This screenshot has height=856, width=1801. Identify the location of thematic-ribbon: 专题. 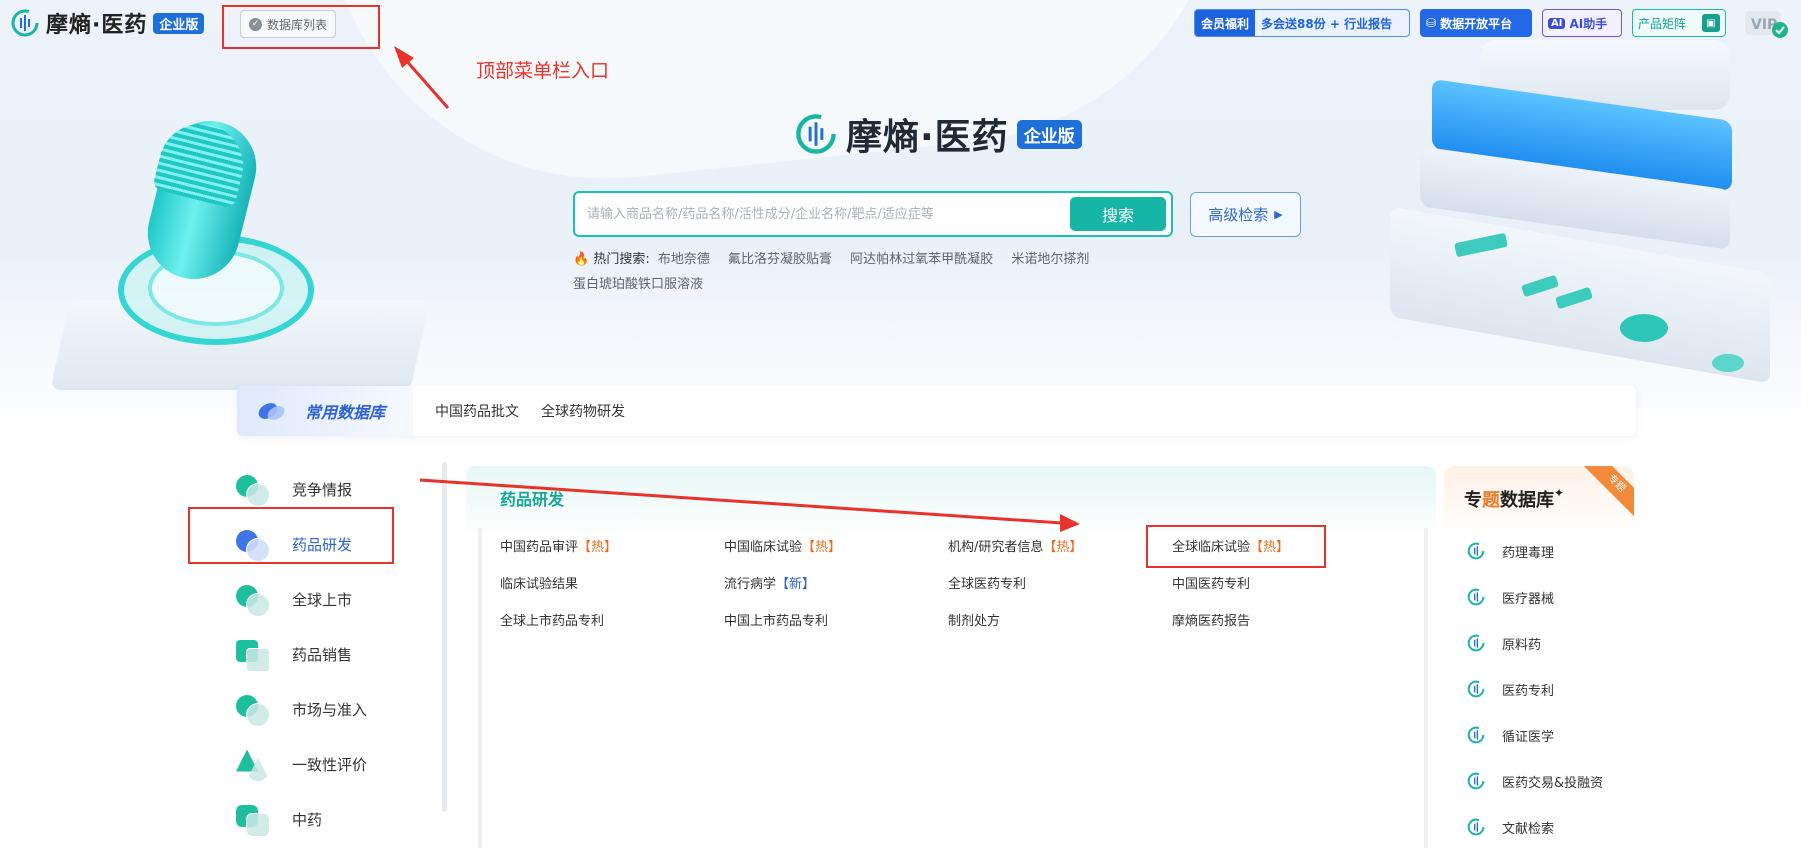
(1607, 493).